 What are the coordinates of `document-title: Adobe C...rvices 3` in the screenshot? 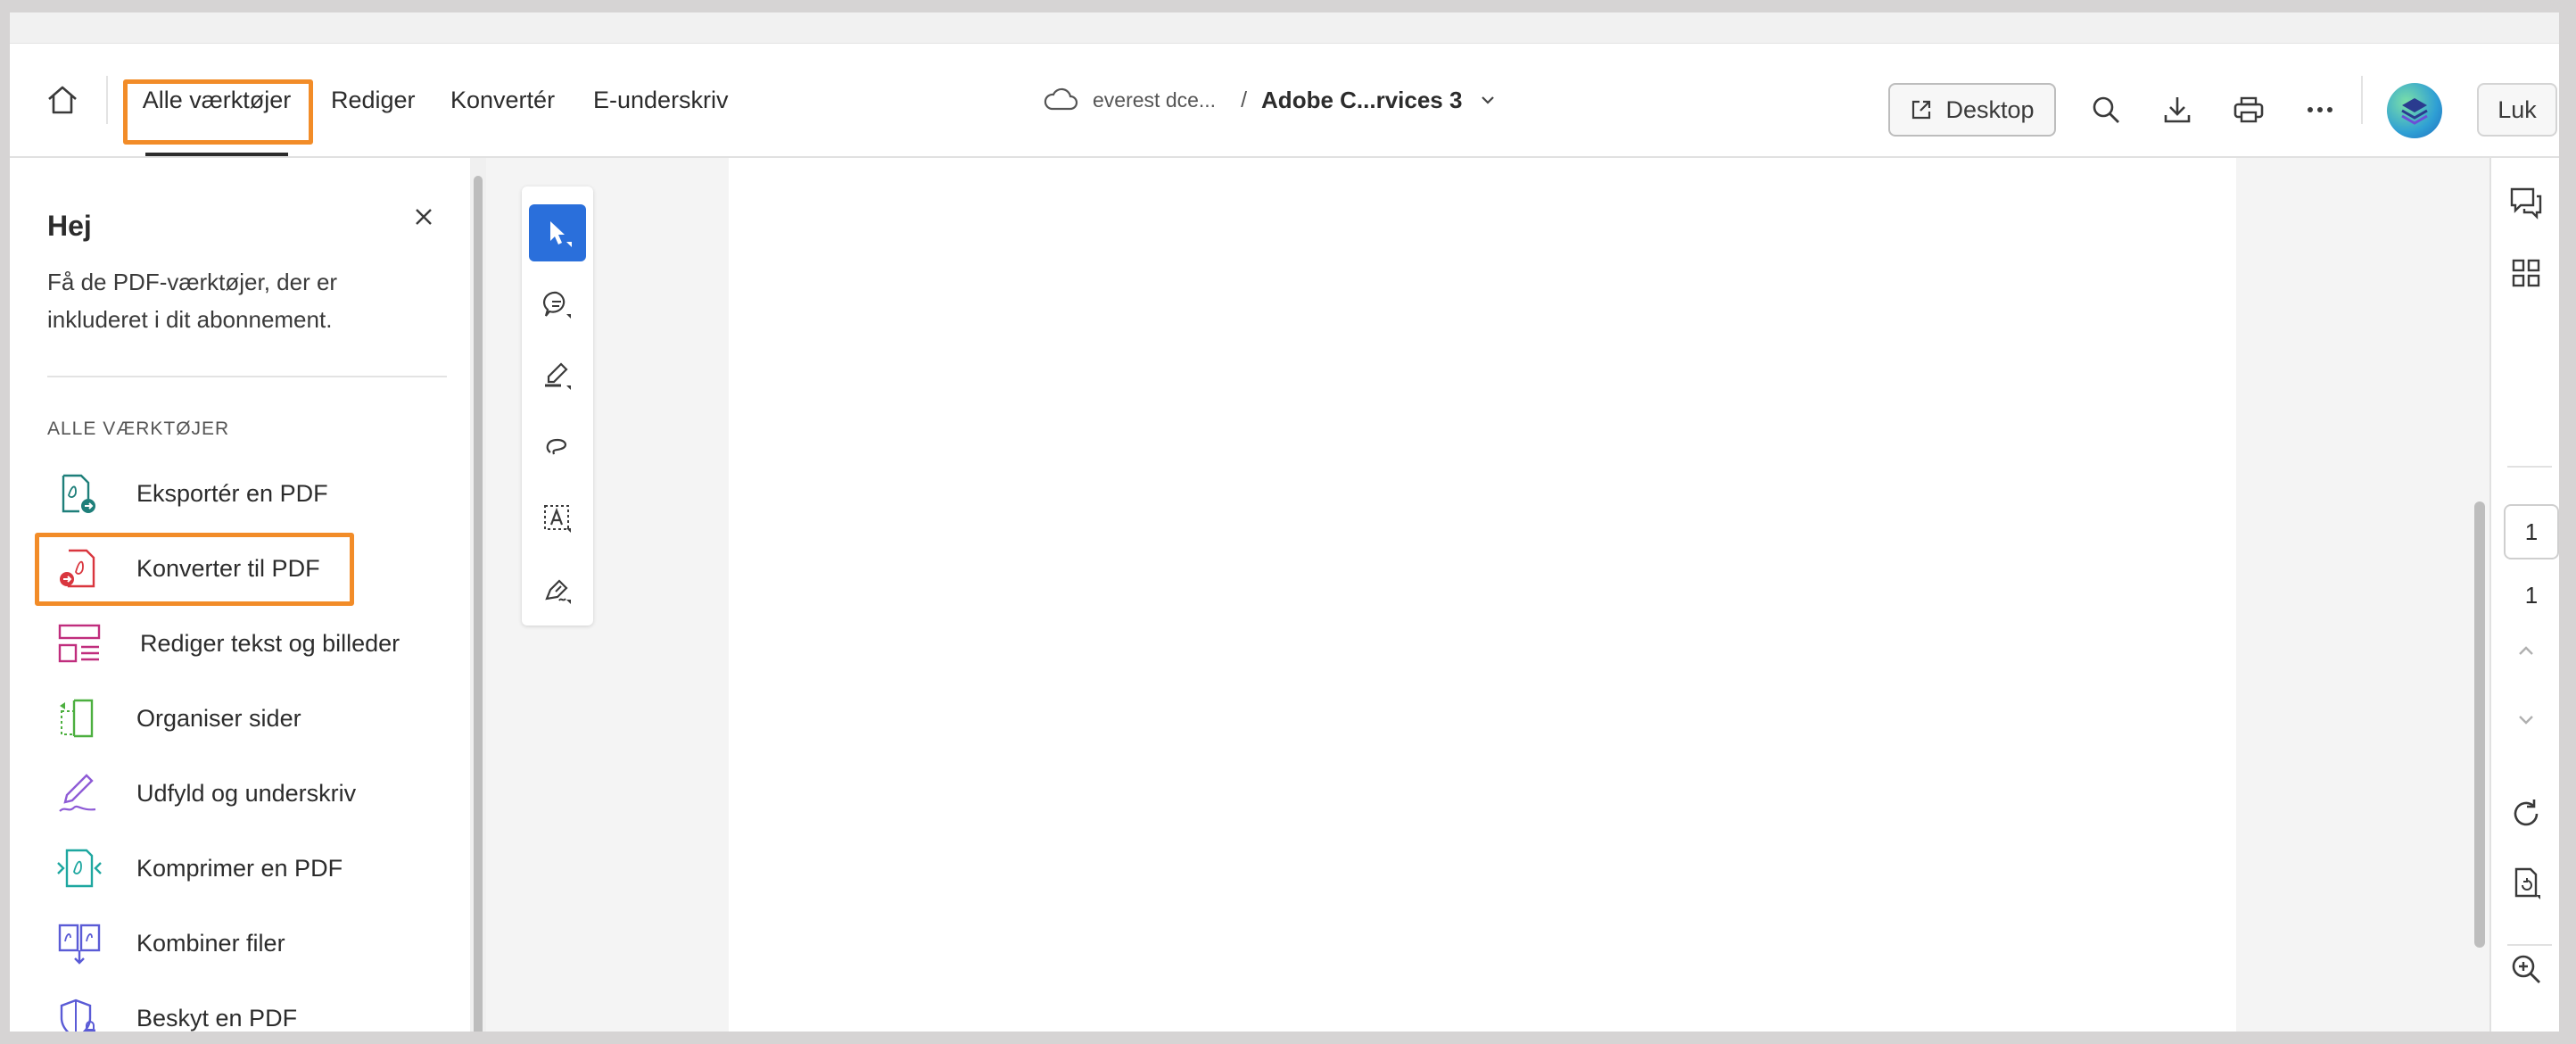 It's located at (1361, 100).